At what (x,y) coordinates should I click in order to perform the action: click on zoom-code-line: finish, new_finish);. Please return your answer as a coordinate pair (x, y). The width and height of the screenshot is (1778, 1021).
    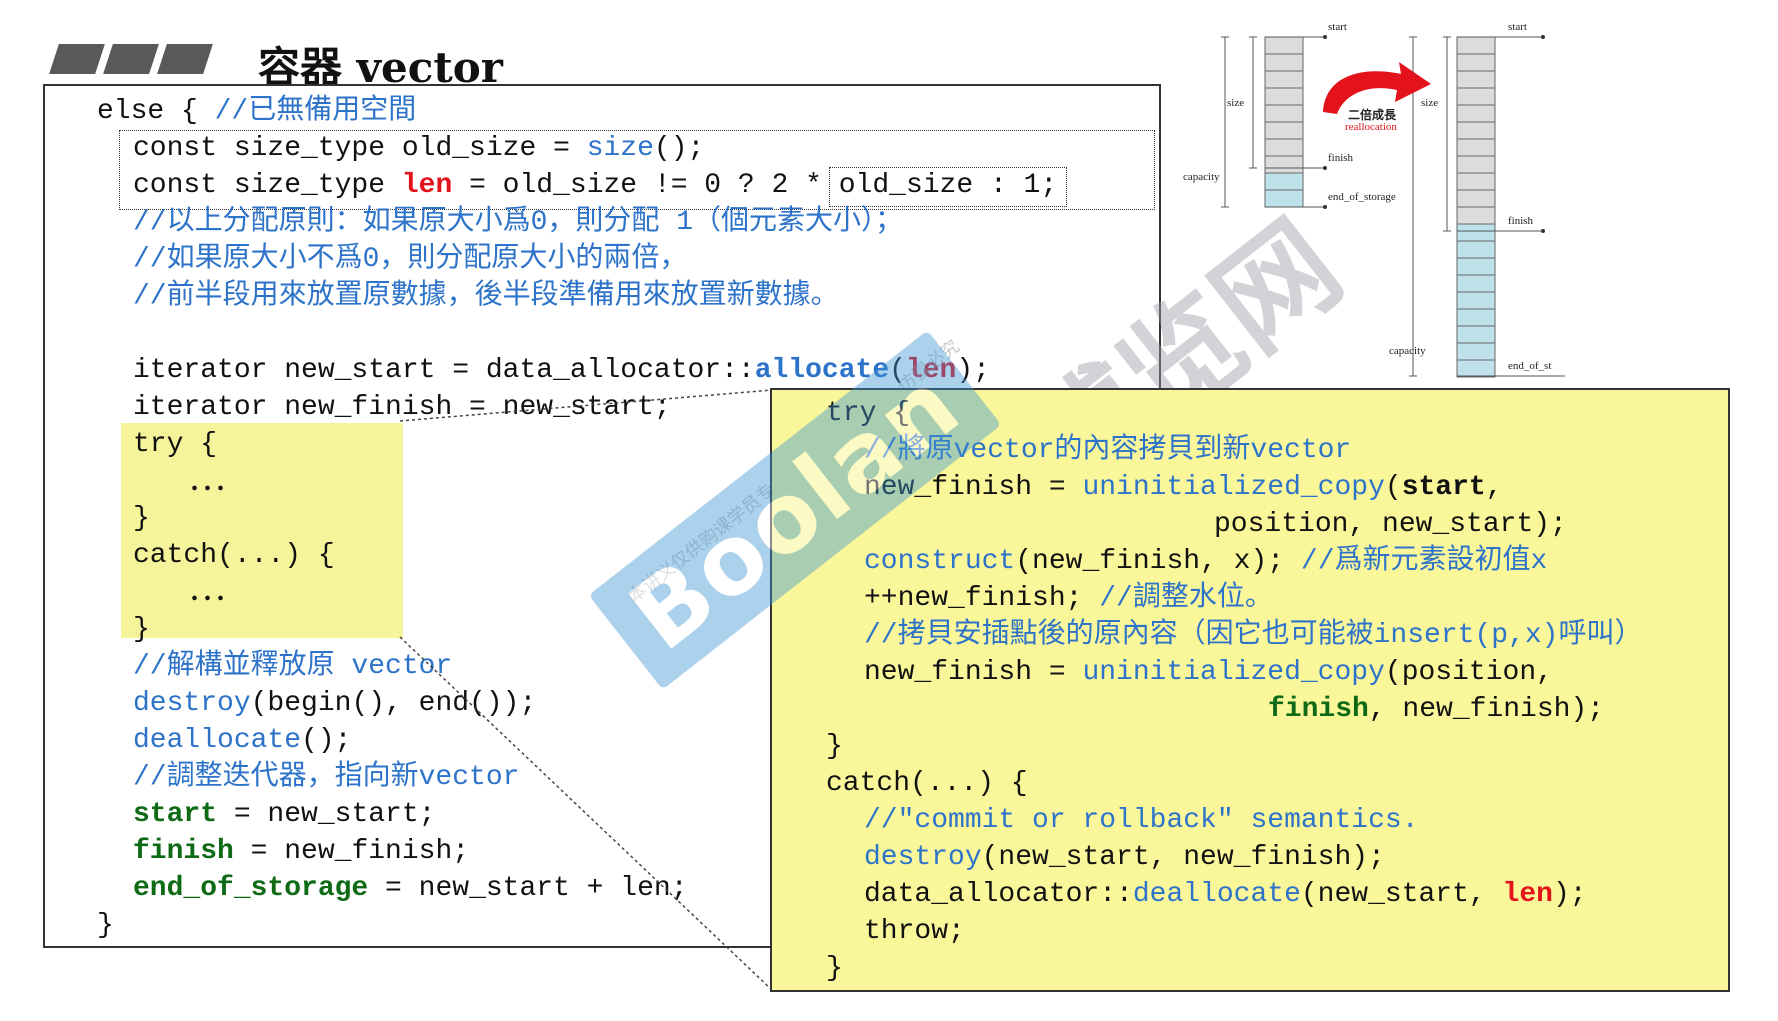
    Looking at the image, I should click on (1436, 710).